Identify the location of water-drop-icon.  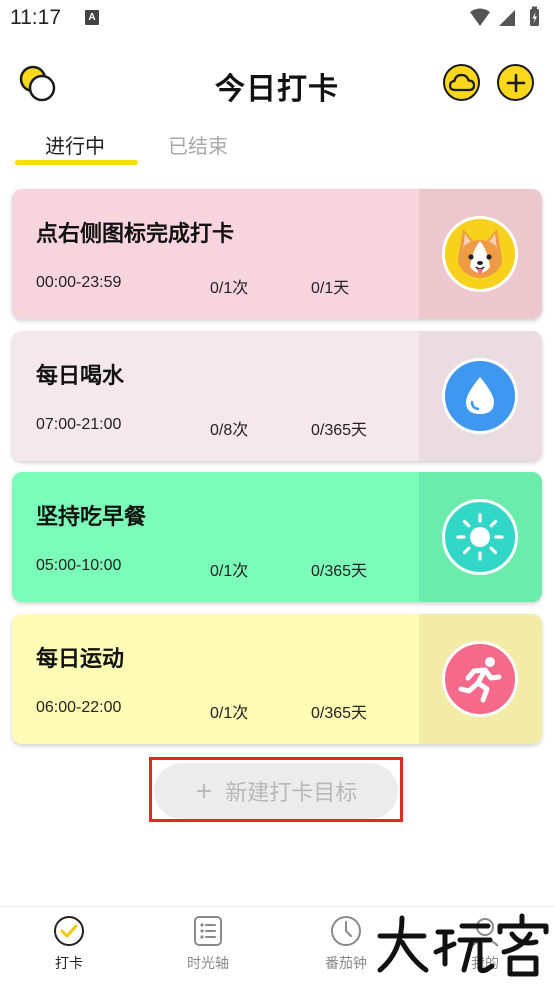
(480, 396).